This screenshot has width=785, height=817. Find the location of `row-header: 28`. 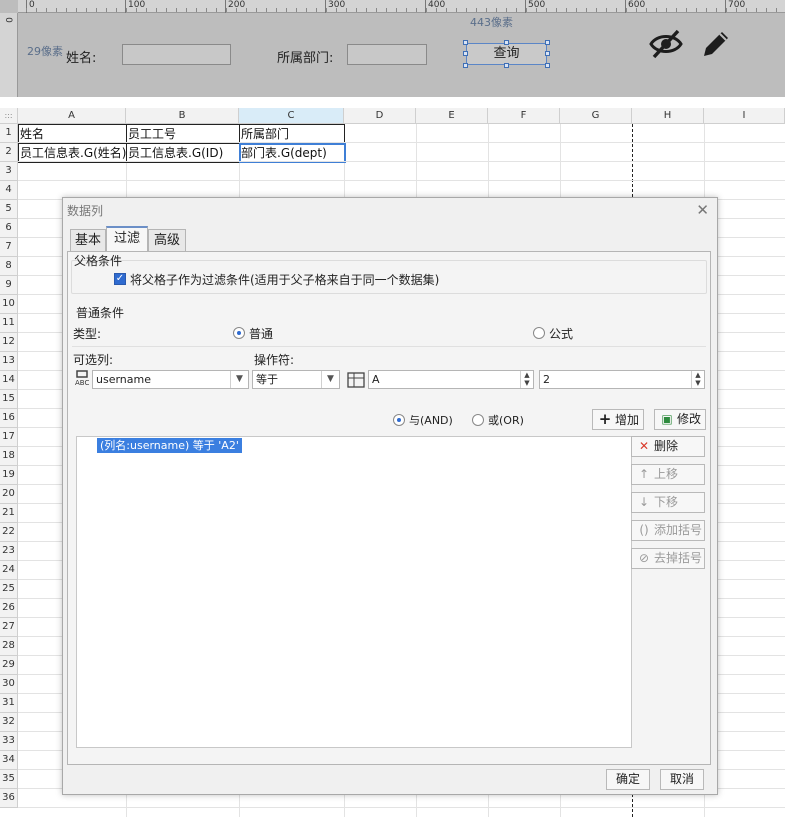

row-header: 28 is located at coordinates (9, 646).